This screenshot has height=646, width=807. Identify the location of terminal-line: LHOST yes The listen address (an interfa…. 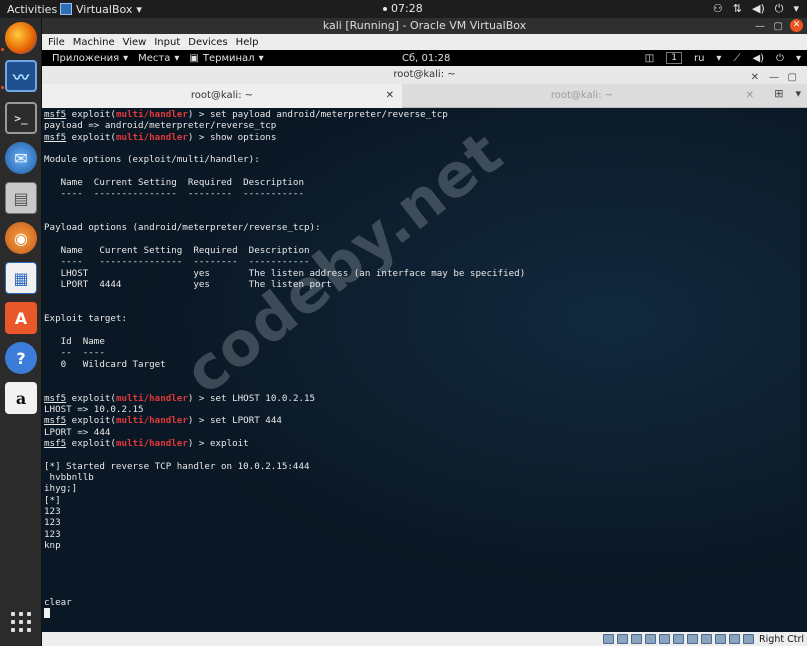
(285, 273).